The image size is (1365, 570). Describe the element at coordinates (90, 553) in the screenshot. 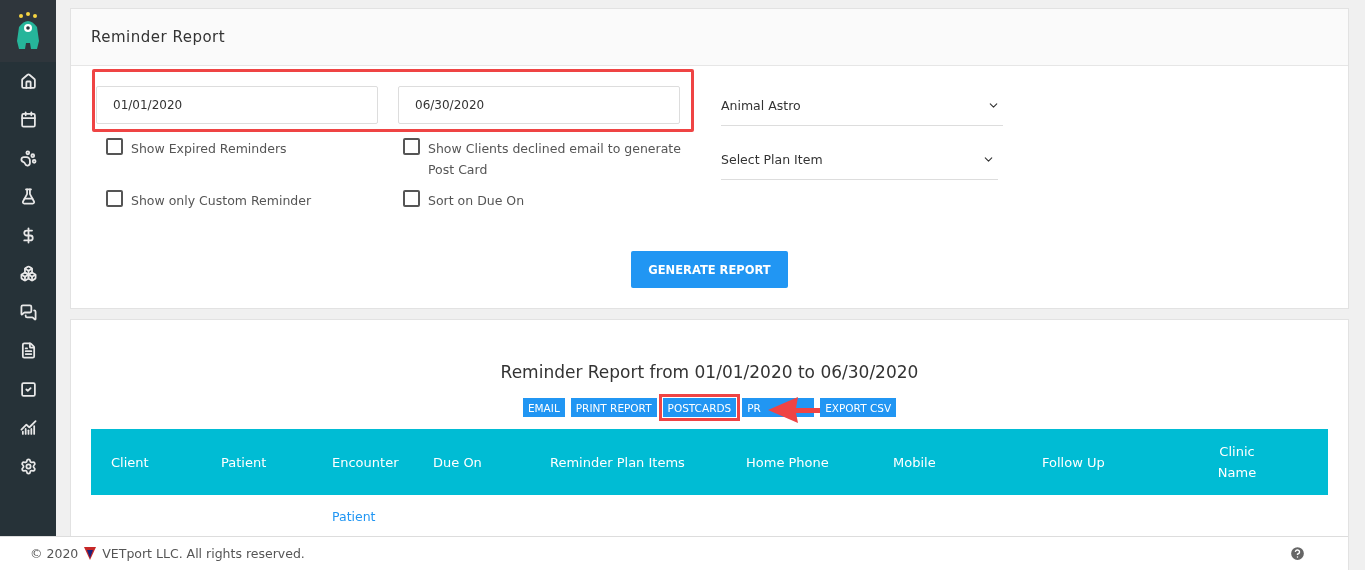

I see `vetport-logo-icon` at that location.